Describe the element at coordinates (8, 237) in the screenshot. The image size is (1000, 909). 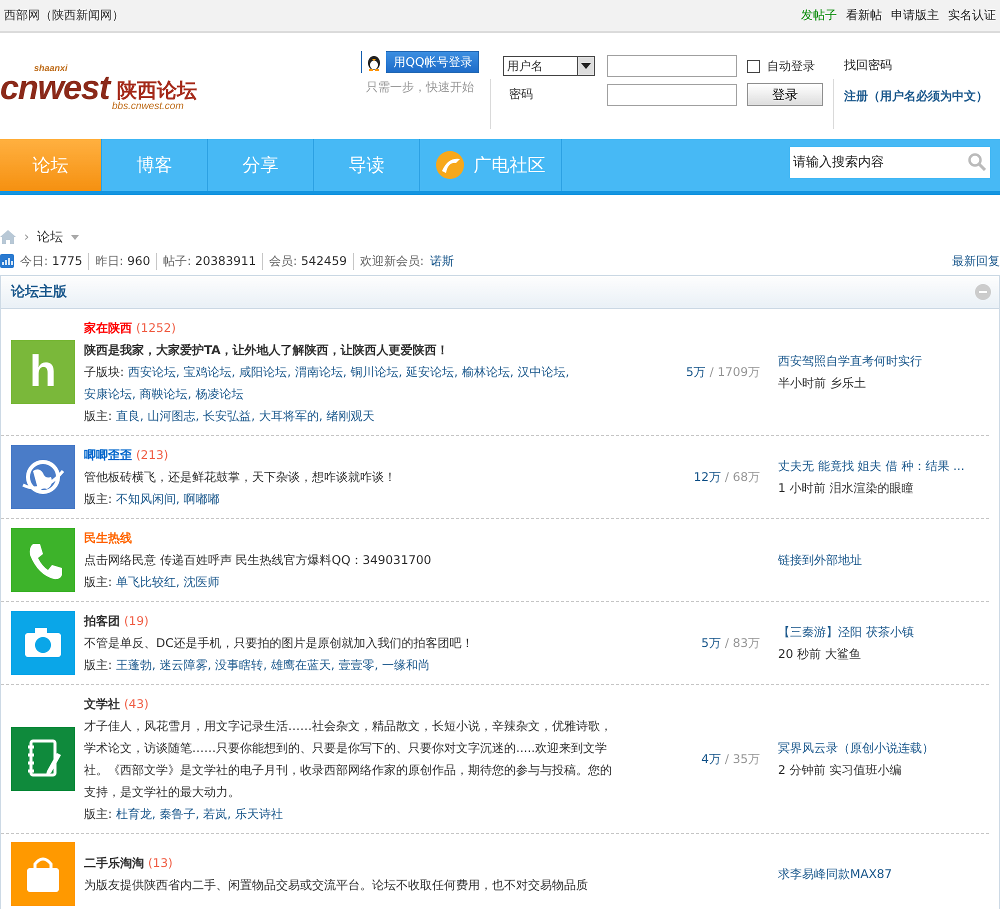
I see `home-icon` at that location.